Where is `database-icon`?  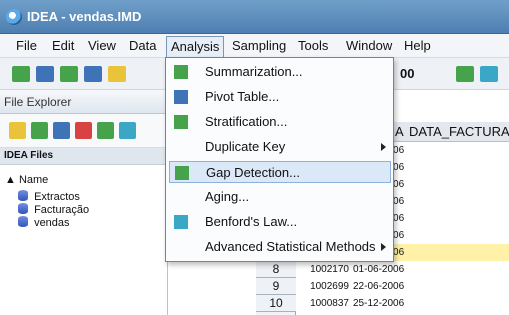 database-icon is located at coordinates (489, 74).